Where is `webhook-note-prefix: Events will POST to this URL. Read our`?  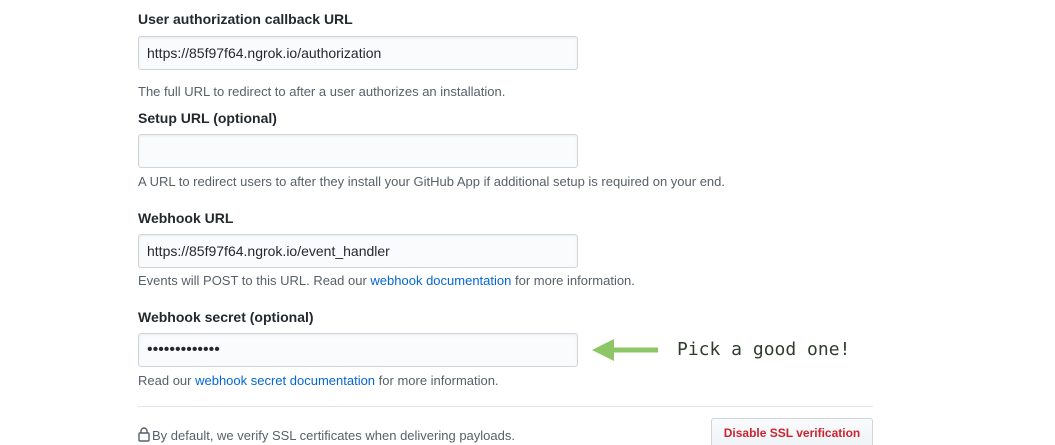 webhook-note-prefix: Events will POST to this URL. Read our is located at coordinates (254, 280).